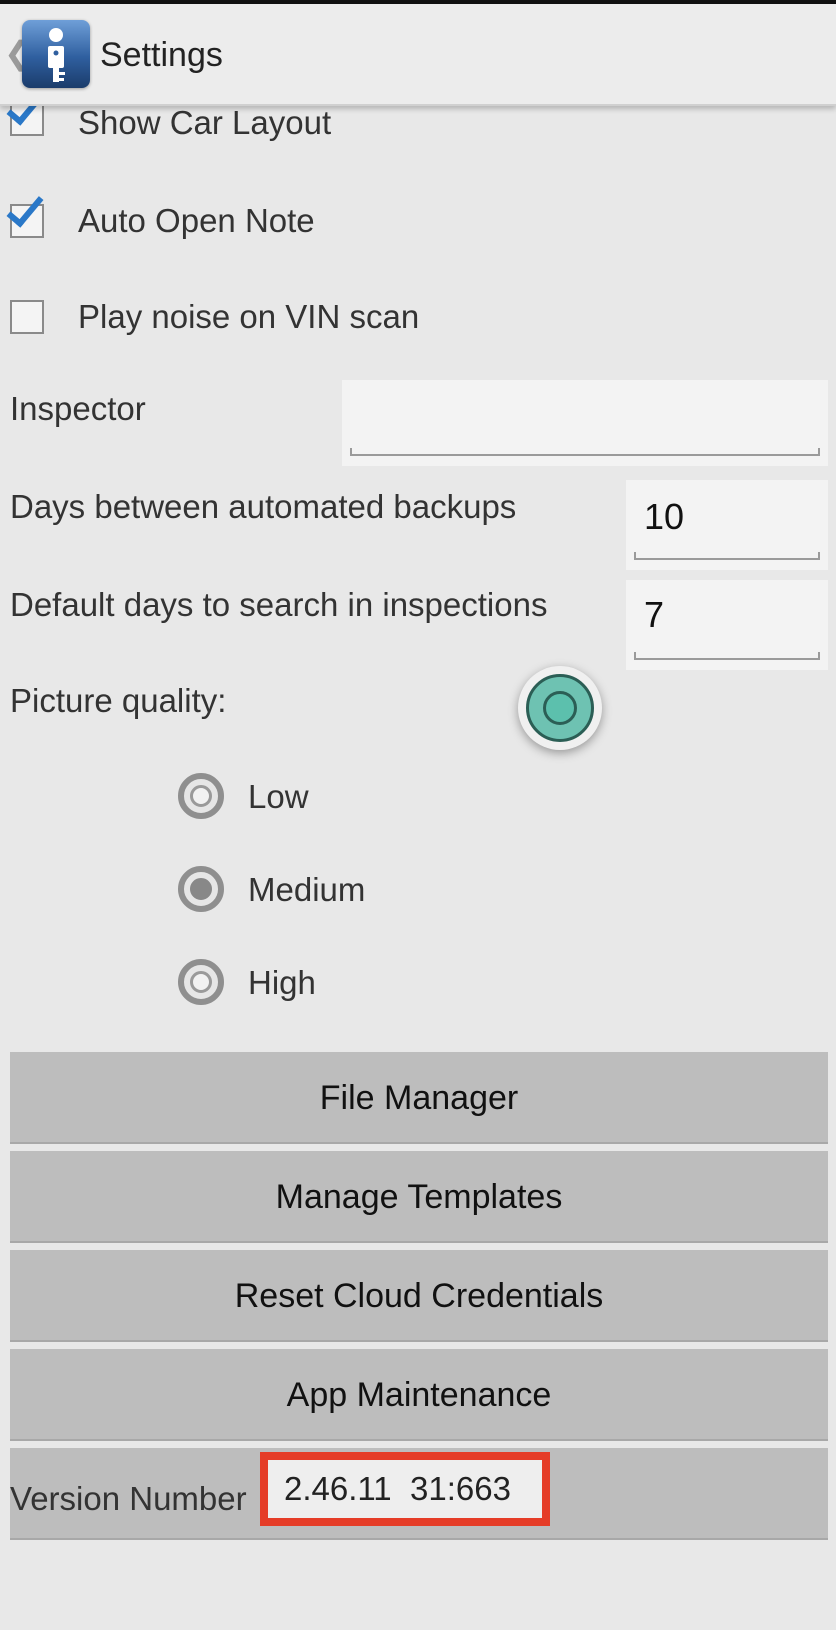 This screenshot has width=836, height=1630. I want to click on search-days-label: Default days to search in inspections, so click(279, 604).